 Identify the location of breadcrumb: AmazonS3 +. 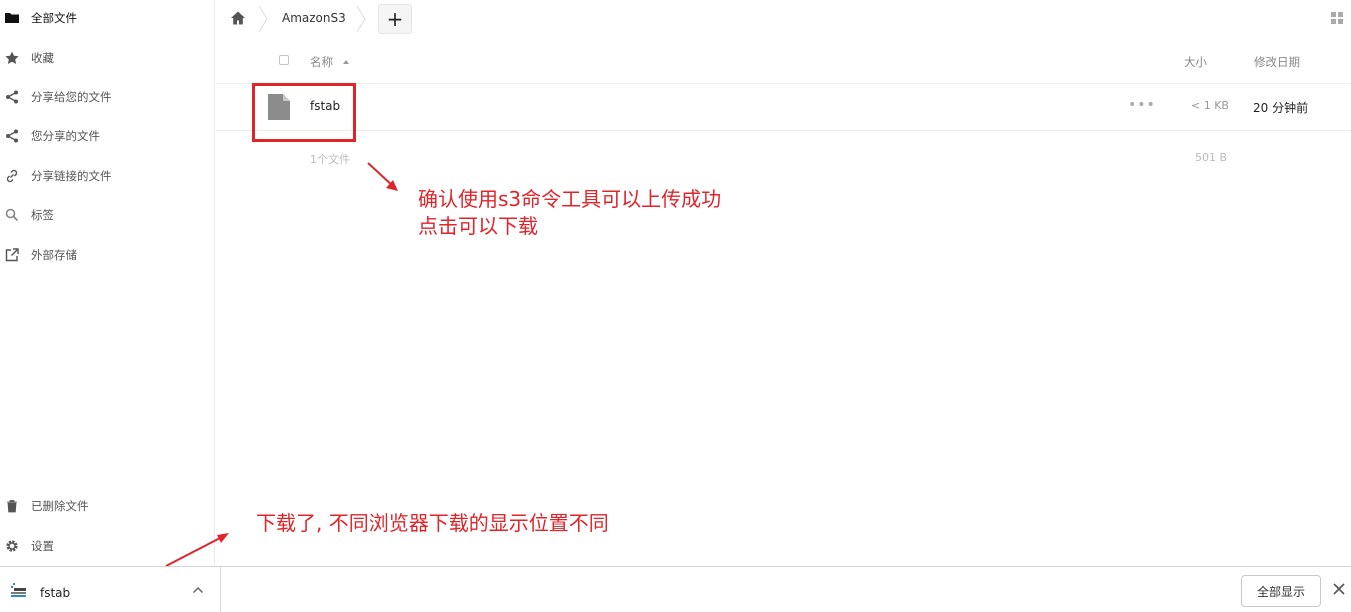
(783, 20).